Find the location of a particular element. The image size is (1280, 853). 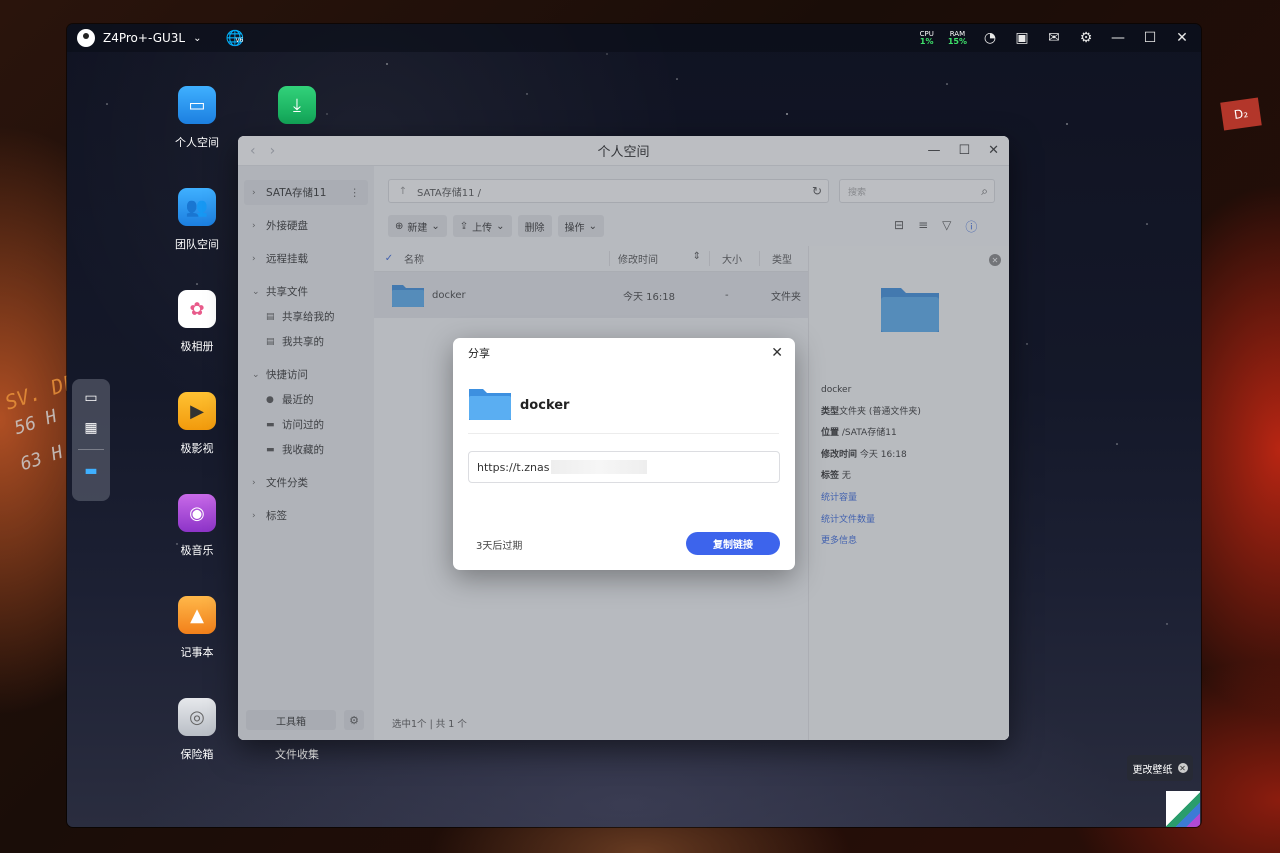

minimize-icon: — is located at coordinates (1118, 38).